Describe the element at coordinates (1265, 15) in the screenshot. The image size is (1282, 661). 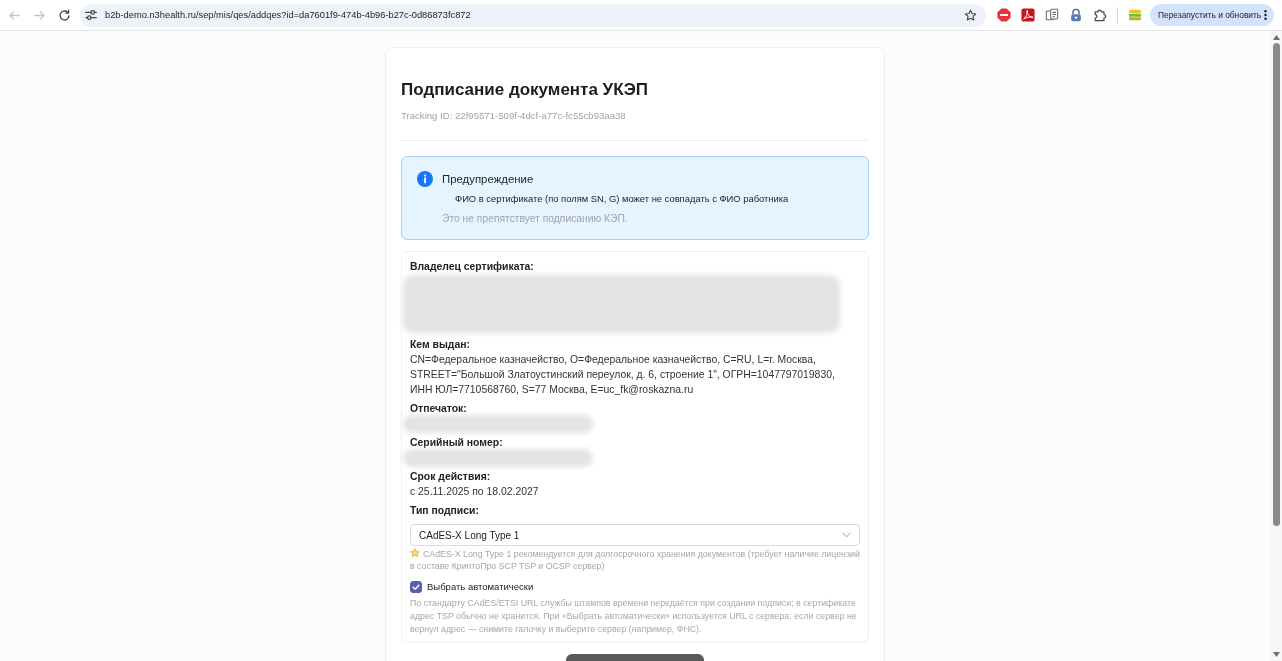
I see `more-icon` at that location.